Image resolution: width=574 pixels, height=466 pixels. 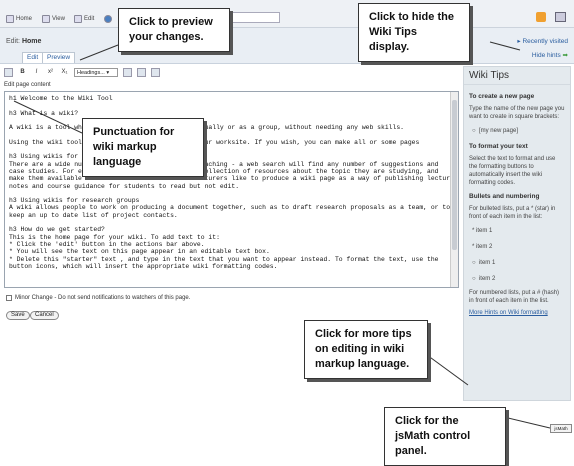 What do you see at coordinates (27, 85) in the screenshot?
I see `editor-label: Edit page content` at bounding box center [27, 85].